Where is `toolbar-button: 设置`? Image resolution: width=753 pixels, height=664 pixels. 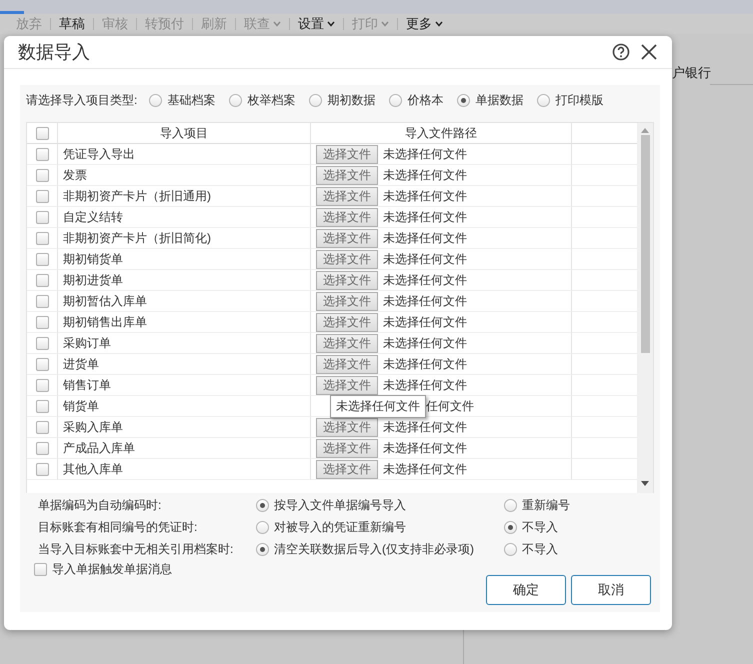 toolbar-button: 设置 is located at coordinates (316, 24).